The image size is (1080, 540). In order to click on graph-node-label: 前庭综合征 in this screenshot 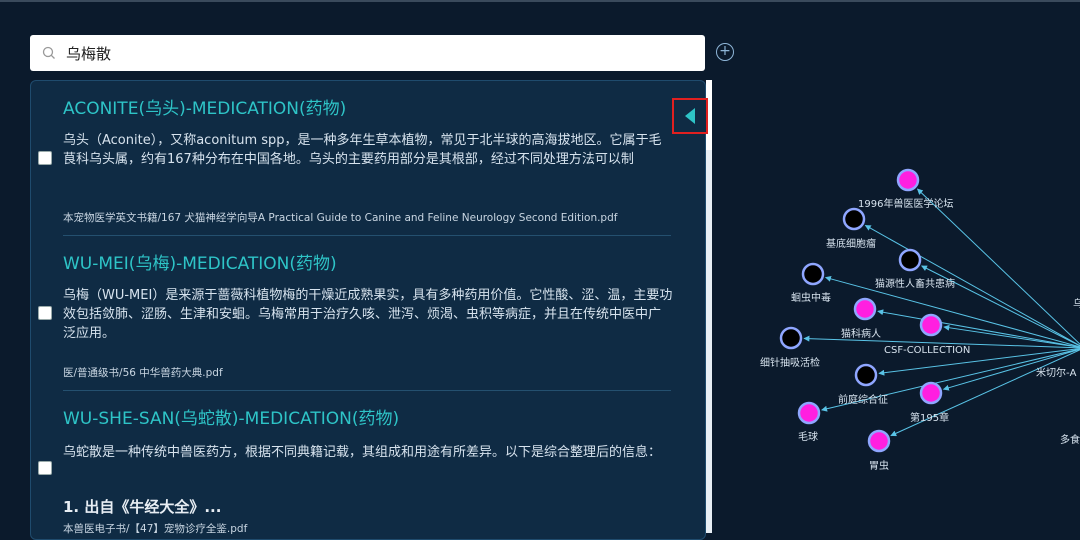, I will do `click(863, 399)`.